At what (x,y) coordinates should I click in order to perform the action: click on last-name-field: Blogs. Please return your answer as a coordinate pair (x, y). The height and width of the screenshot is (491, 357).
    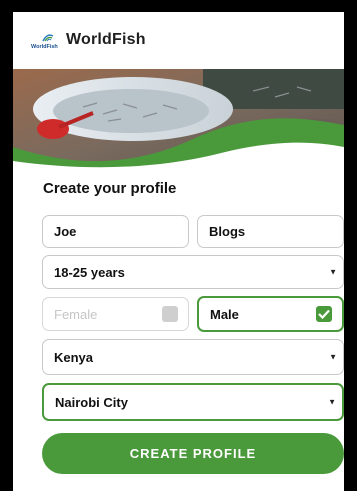
    Looking at the image, I should click on (270, 231).